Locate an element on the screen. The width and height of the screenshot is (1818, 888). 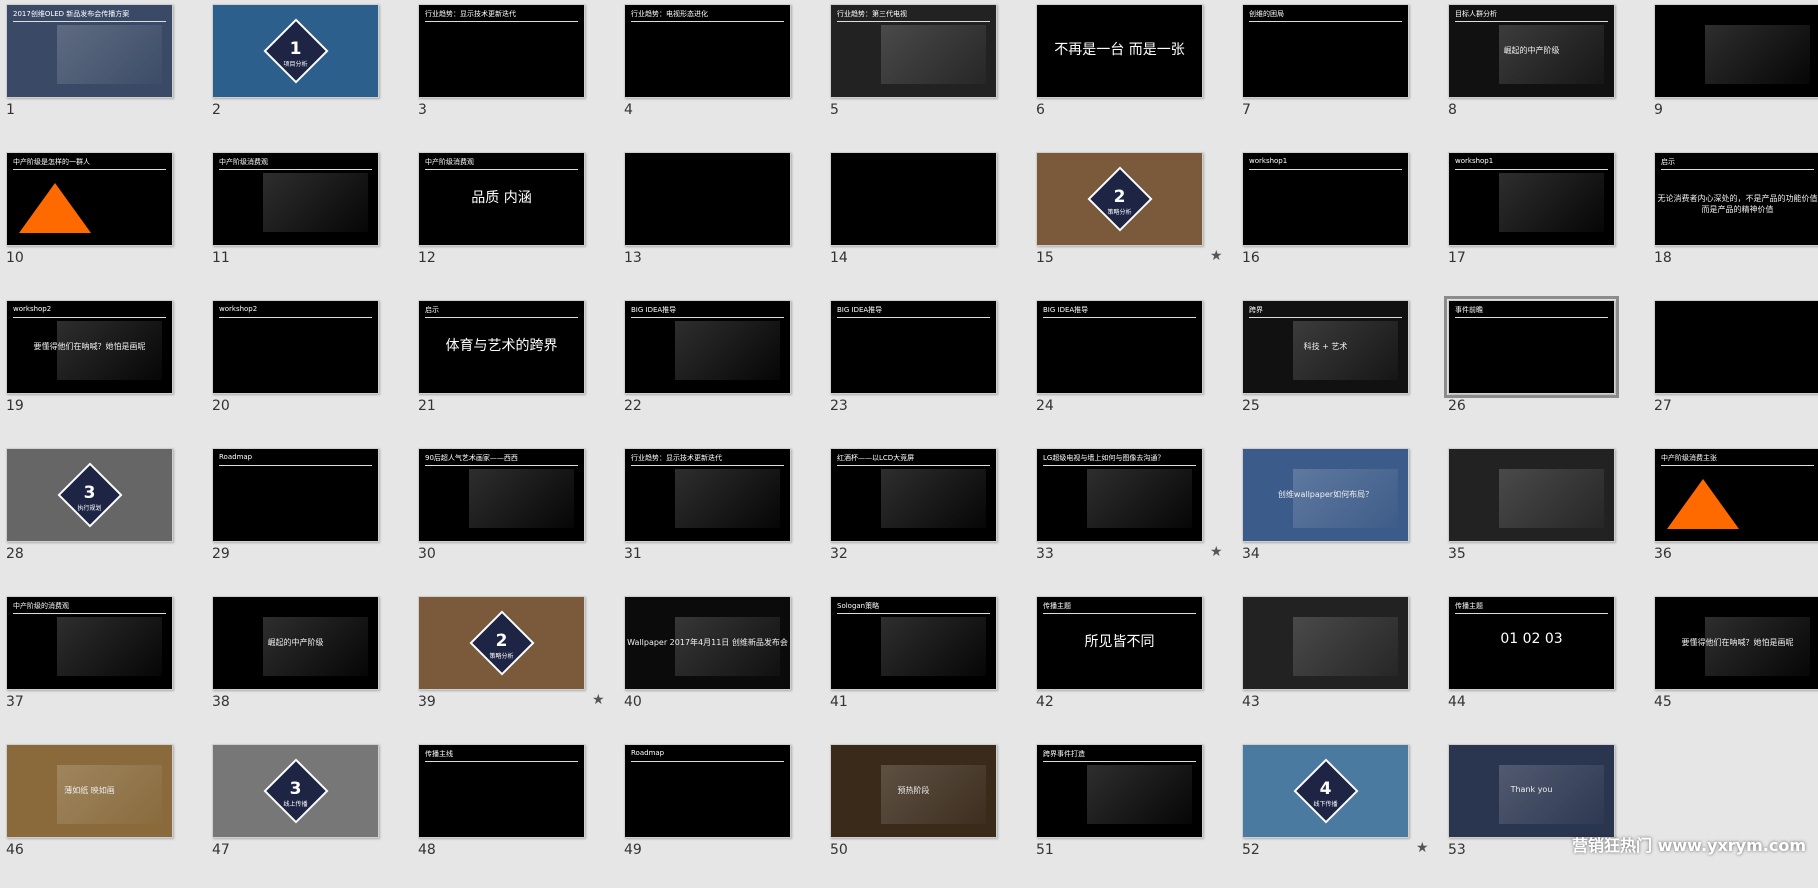
slide-thumbnail: 预热阶段 is located at coordinates (913, 791).